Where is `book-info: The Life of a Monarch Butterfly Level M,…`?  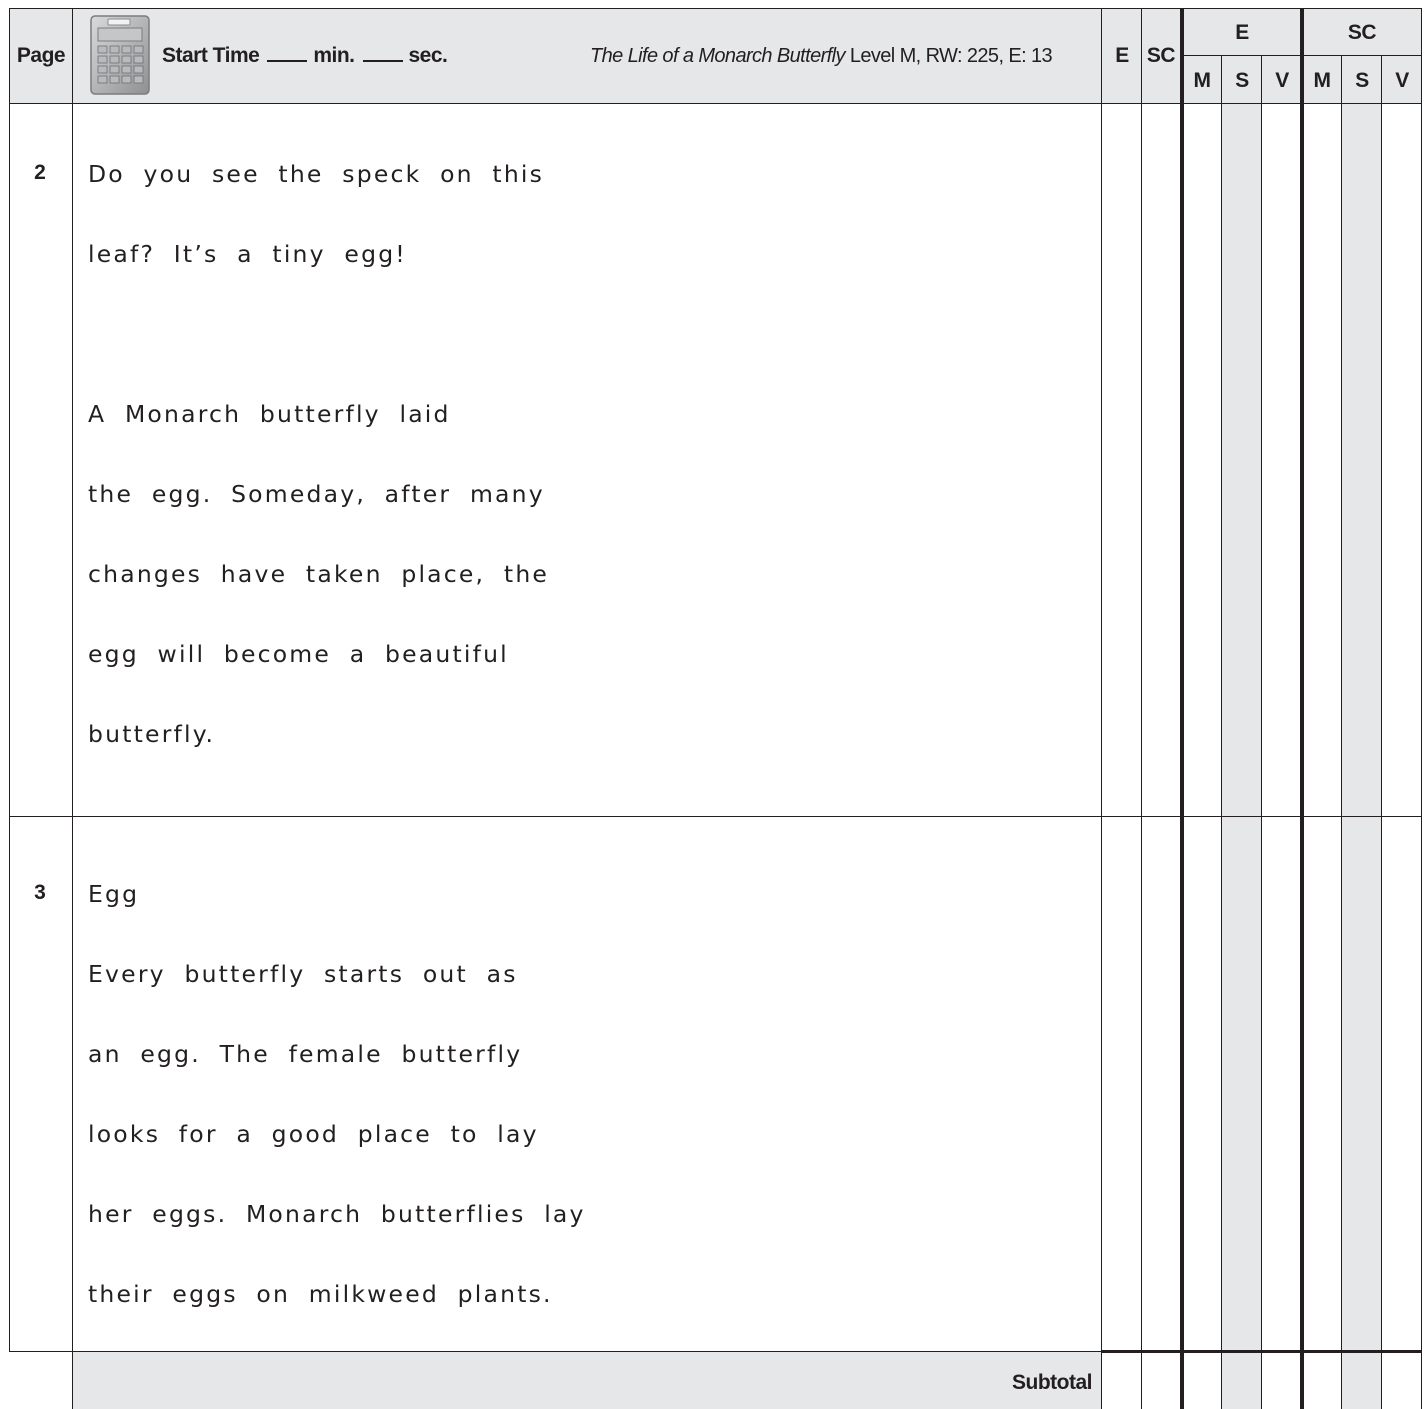 book-info: The Life of a Monarch Butterfly Level M,… is located at coordinates (821, 56).